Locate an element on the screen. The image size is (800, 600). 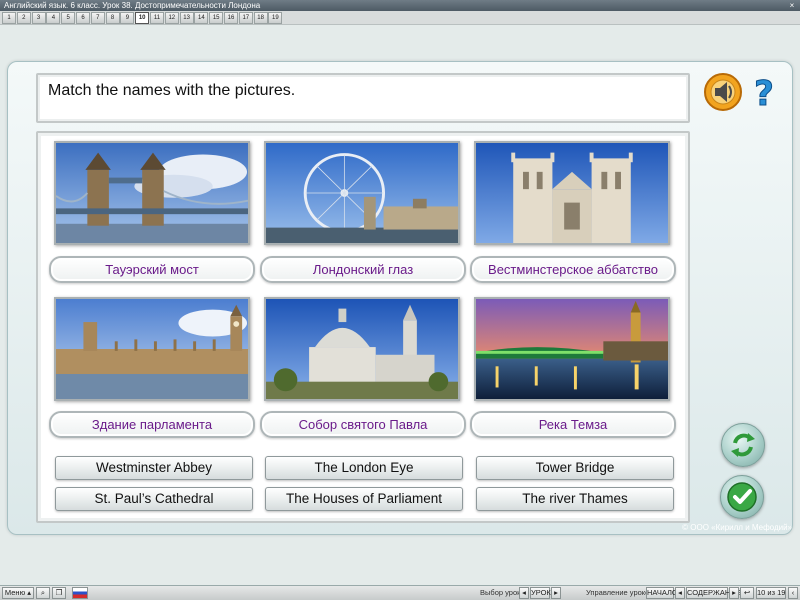
refresh-icon is located at coordinates (743, 445).